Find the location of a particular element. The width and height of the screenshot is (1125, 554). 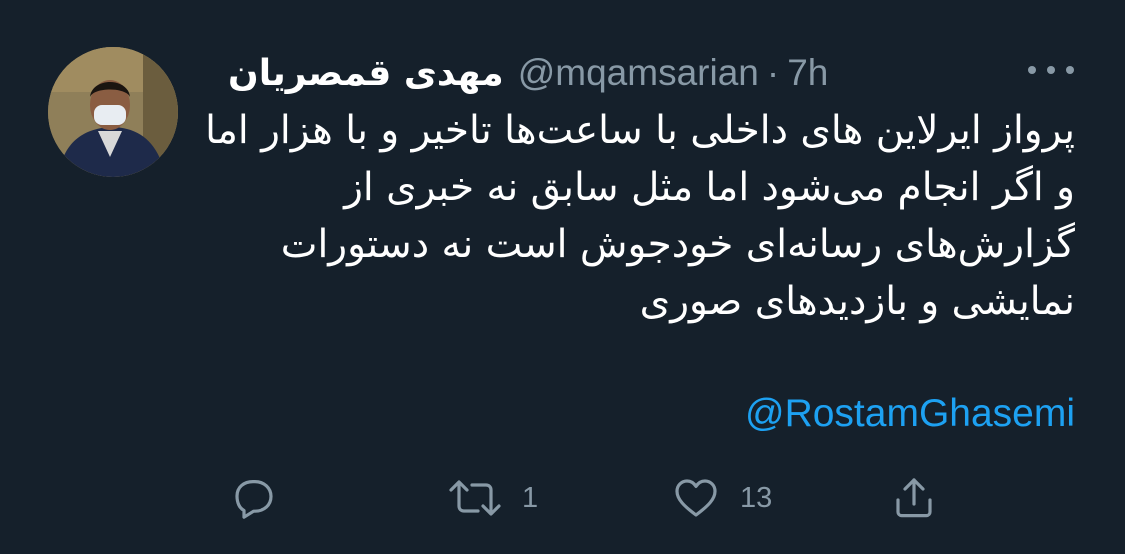

like-button: 13 is located at coordinates (722, 498).